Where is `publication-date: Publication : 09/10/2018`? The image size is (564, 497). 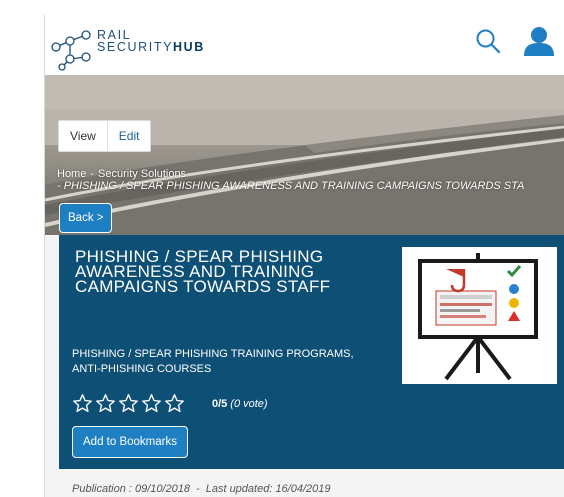 publication-date: Publication : 09/10/2018 is located at coordinates (131, 489).